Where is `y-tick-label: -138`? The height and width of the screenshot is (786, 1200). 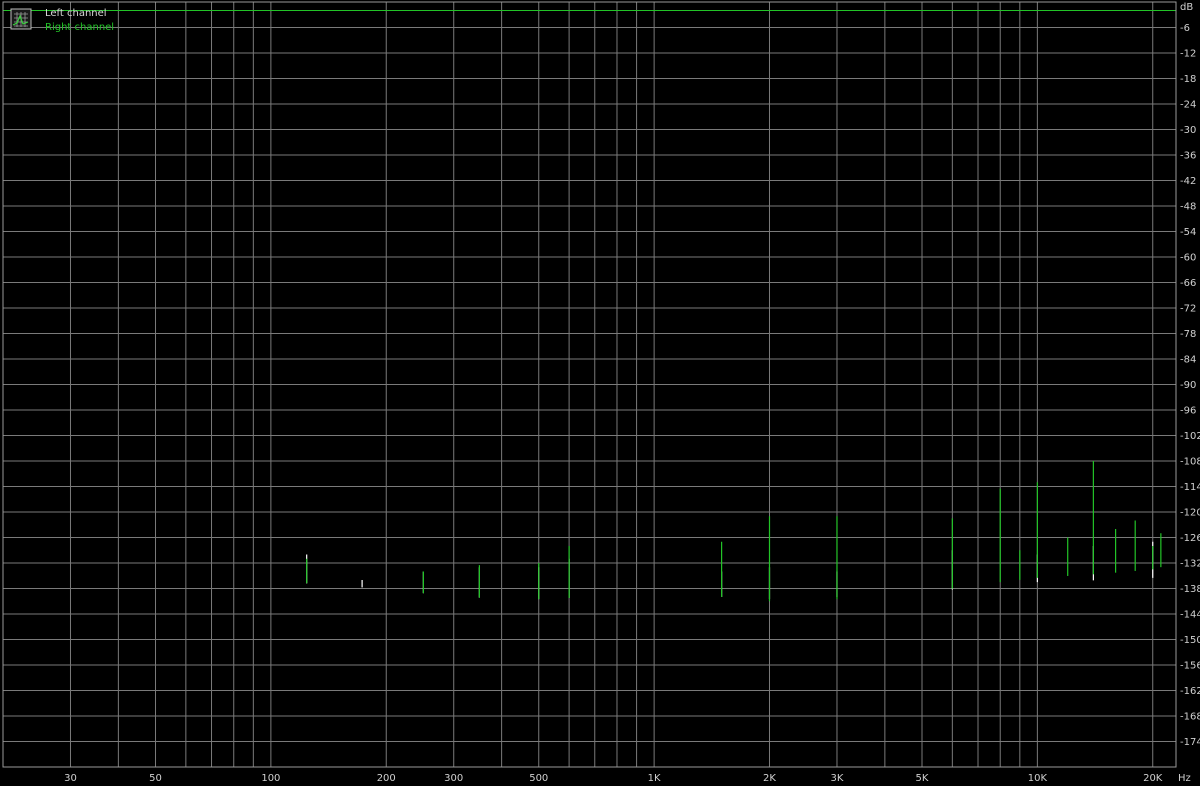
y-tick-label: -138 is located at coordinates (1190, 589).